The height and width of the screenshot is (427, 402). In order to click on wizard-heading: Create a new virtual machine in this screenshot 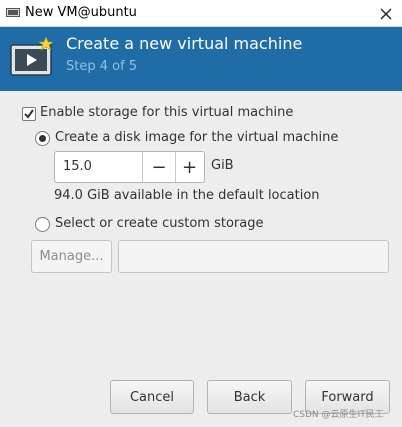, I will do `click(184, 43)`.